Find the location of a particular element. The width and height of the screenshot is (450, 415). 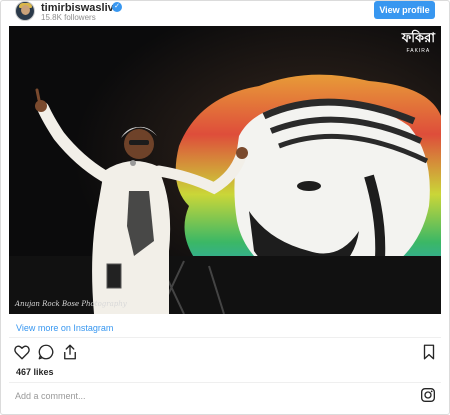

share-icon is located at coordinates (71, 353).